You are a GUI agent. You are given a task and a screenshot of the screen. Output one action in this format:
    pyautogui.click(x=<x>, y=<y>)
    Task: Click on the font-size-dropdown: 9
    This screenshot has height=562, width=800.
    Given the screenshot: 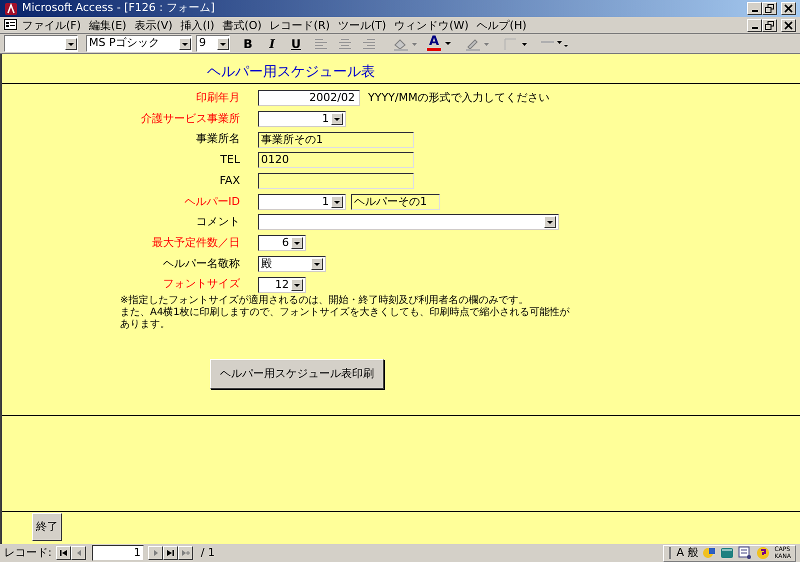 What is the action you would take?
    pyautogui.click(x=213, y=43)
    